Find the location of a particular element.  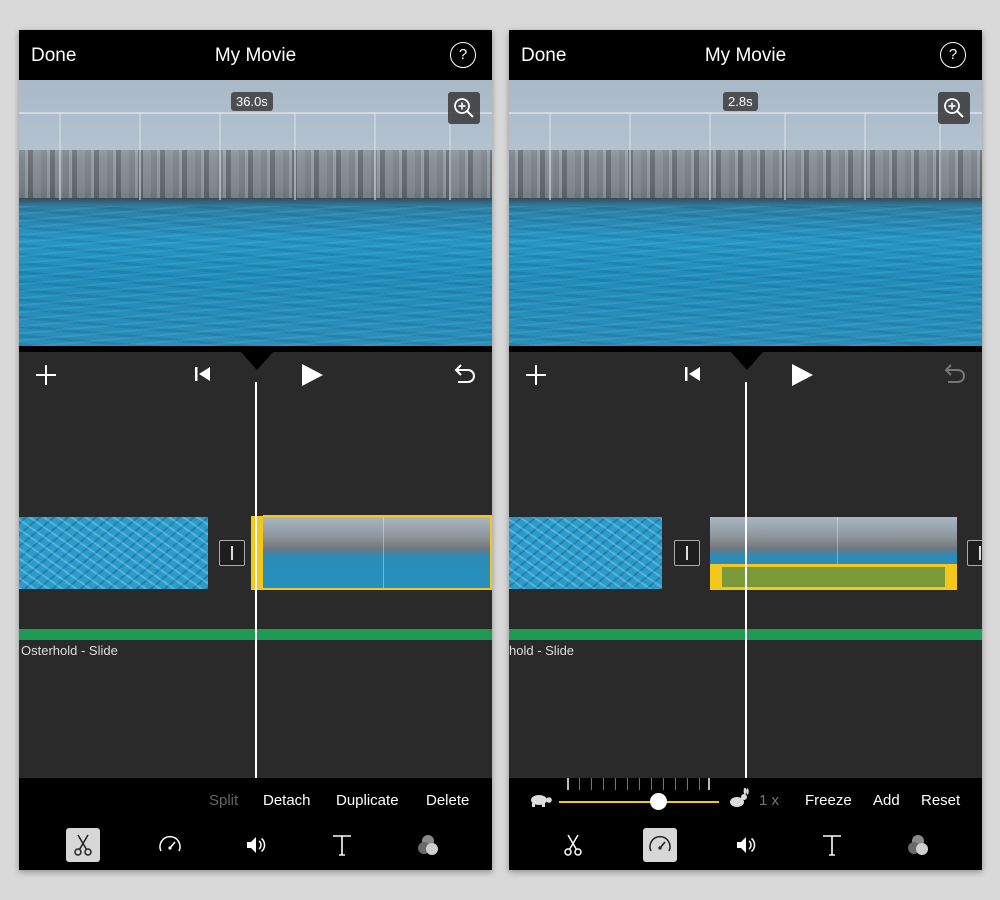

clip-selection-frame is located at coordinates (377, 552).